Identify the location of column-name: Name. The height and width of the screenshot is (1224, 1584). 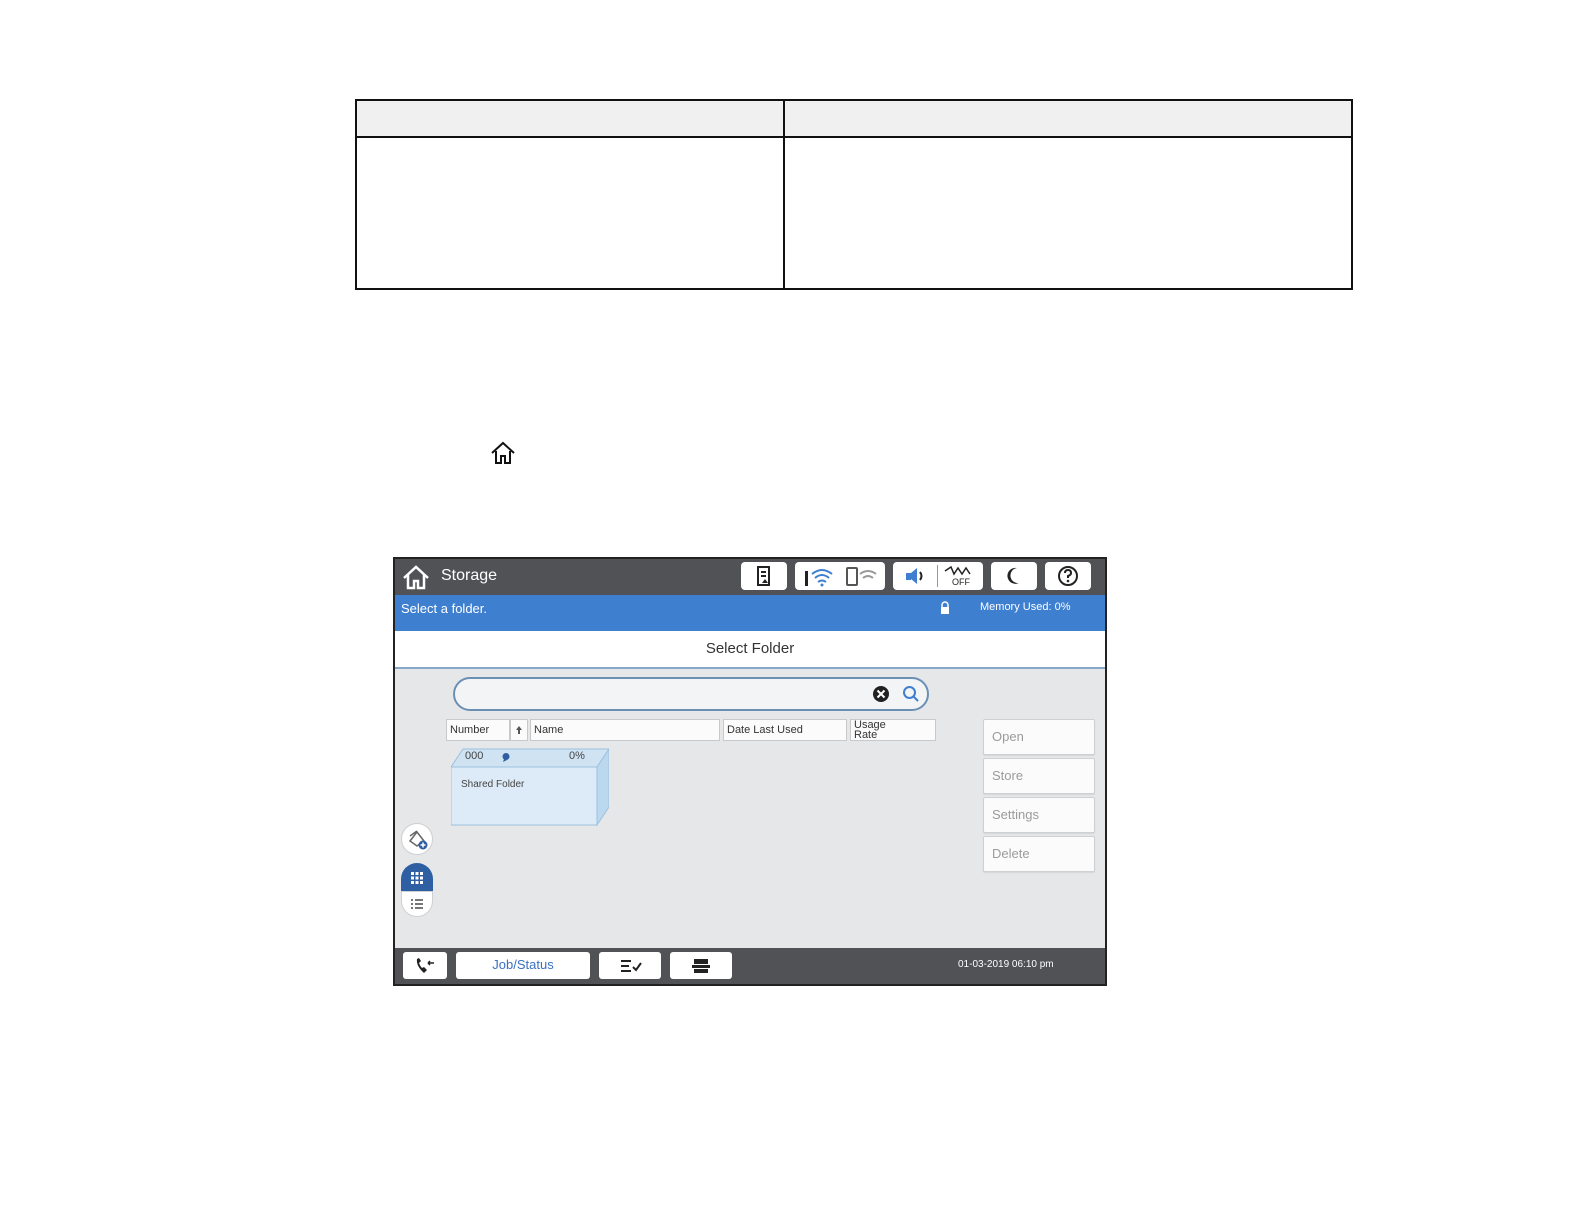
(625, 730).